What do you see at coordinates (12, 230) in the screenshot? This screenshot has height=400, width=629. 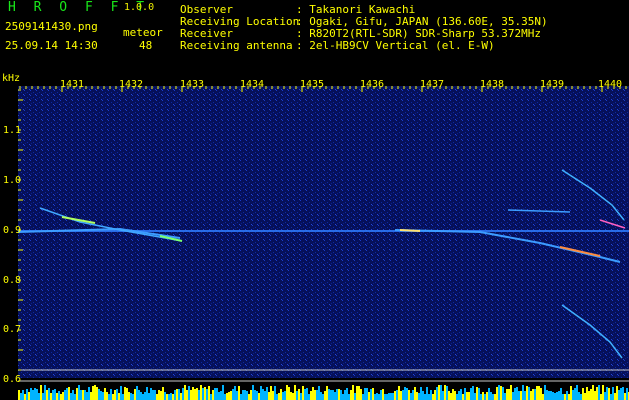 I see `y-tick-label: 0.9` at bounding box center [12, 230].